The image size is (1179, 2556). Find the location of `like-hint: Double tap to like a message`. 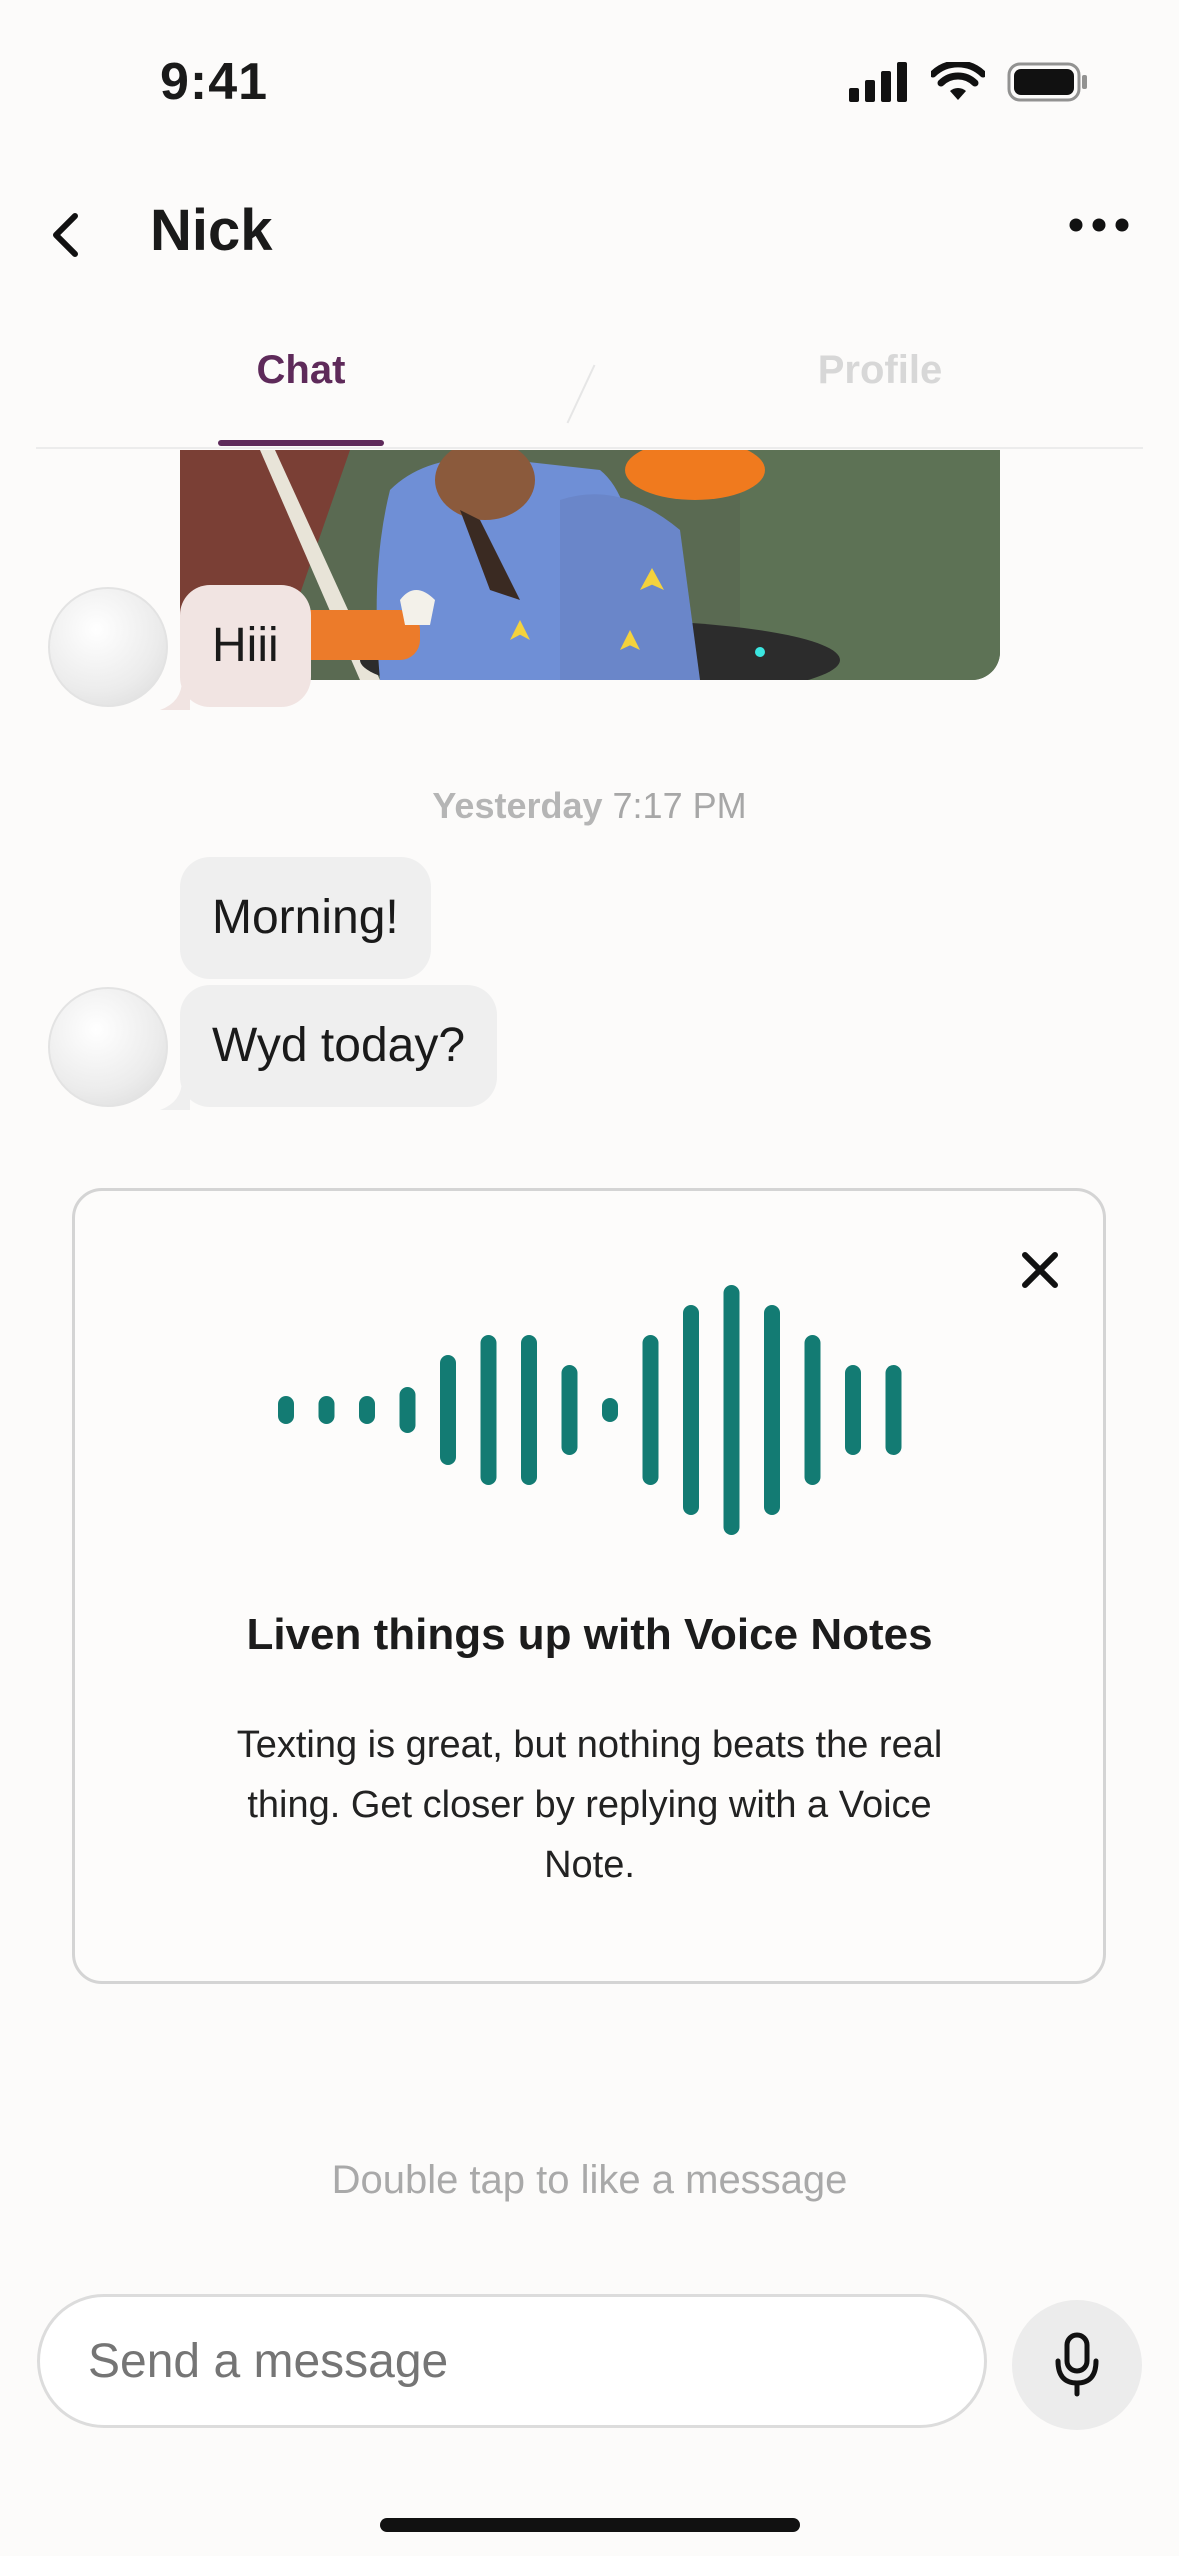

like-hint: Double tap to like a message is located at coordinates (589, 2180).